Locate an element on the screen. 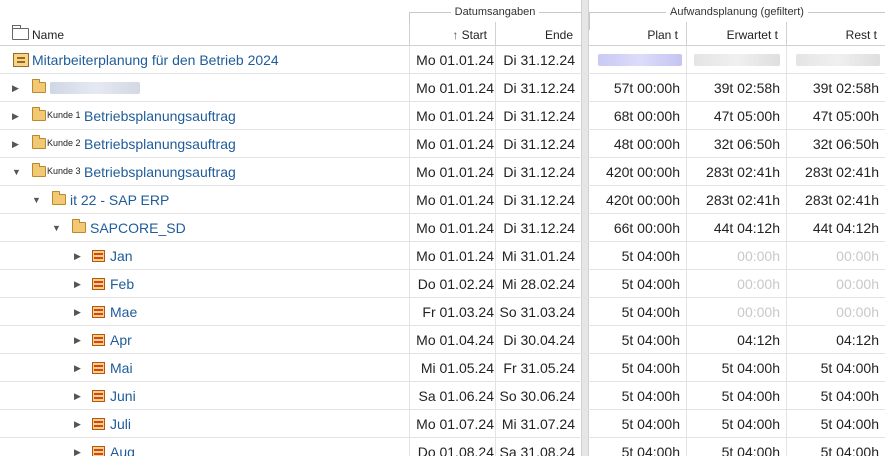 This screenshot has width=885, height=456. customer-badge: Kunde 3 is located at coordinates (64, 172).